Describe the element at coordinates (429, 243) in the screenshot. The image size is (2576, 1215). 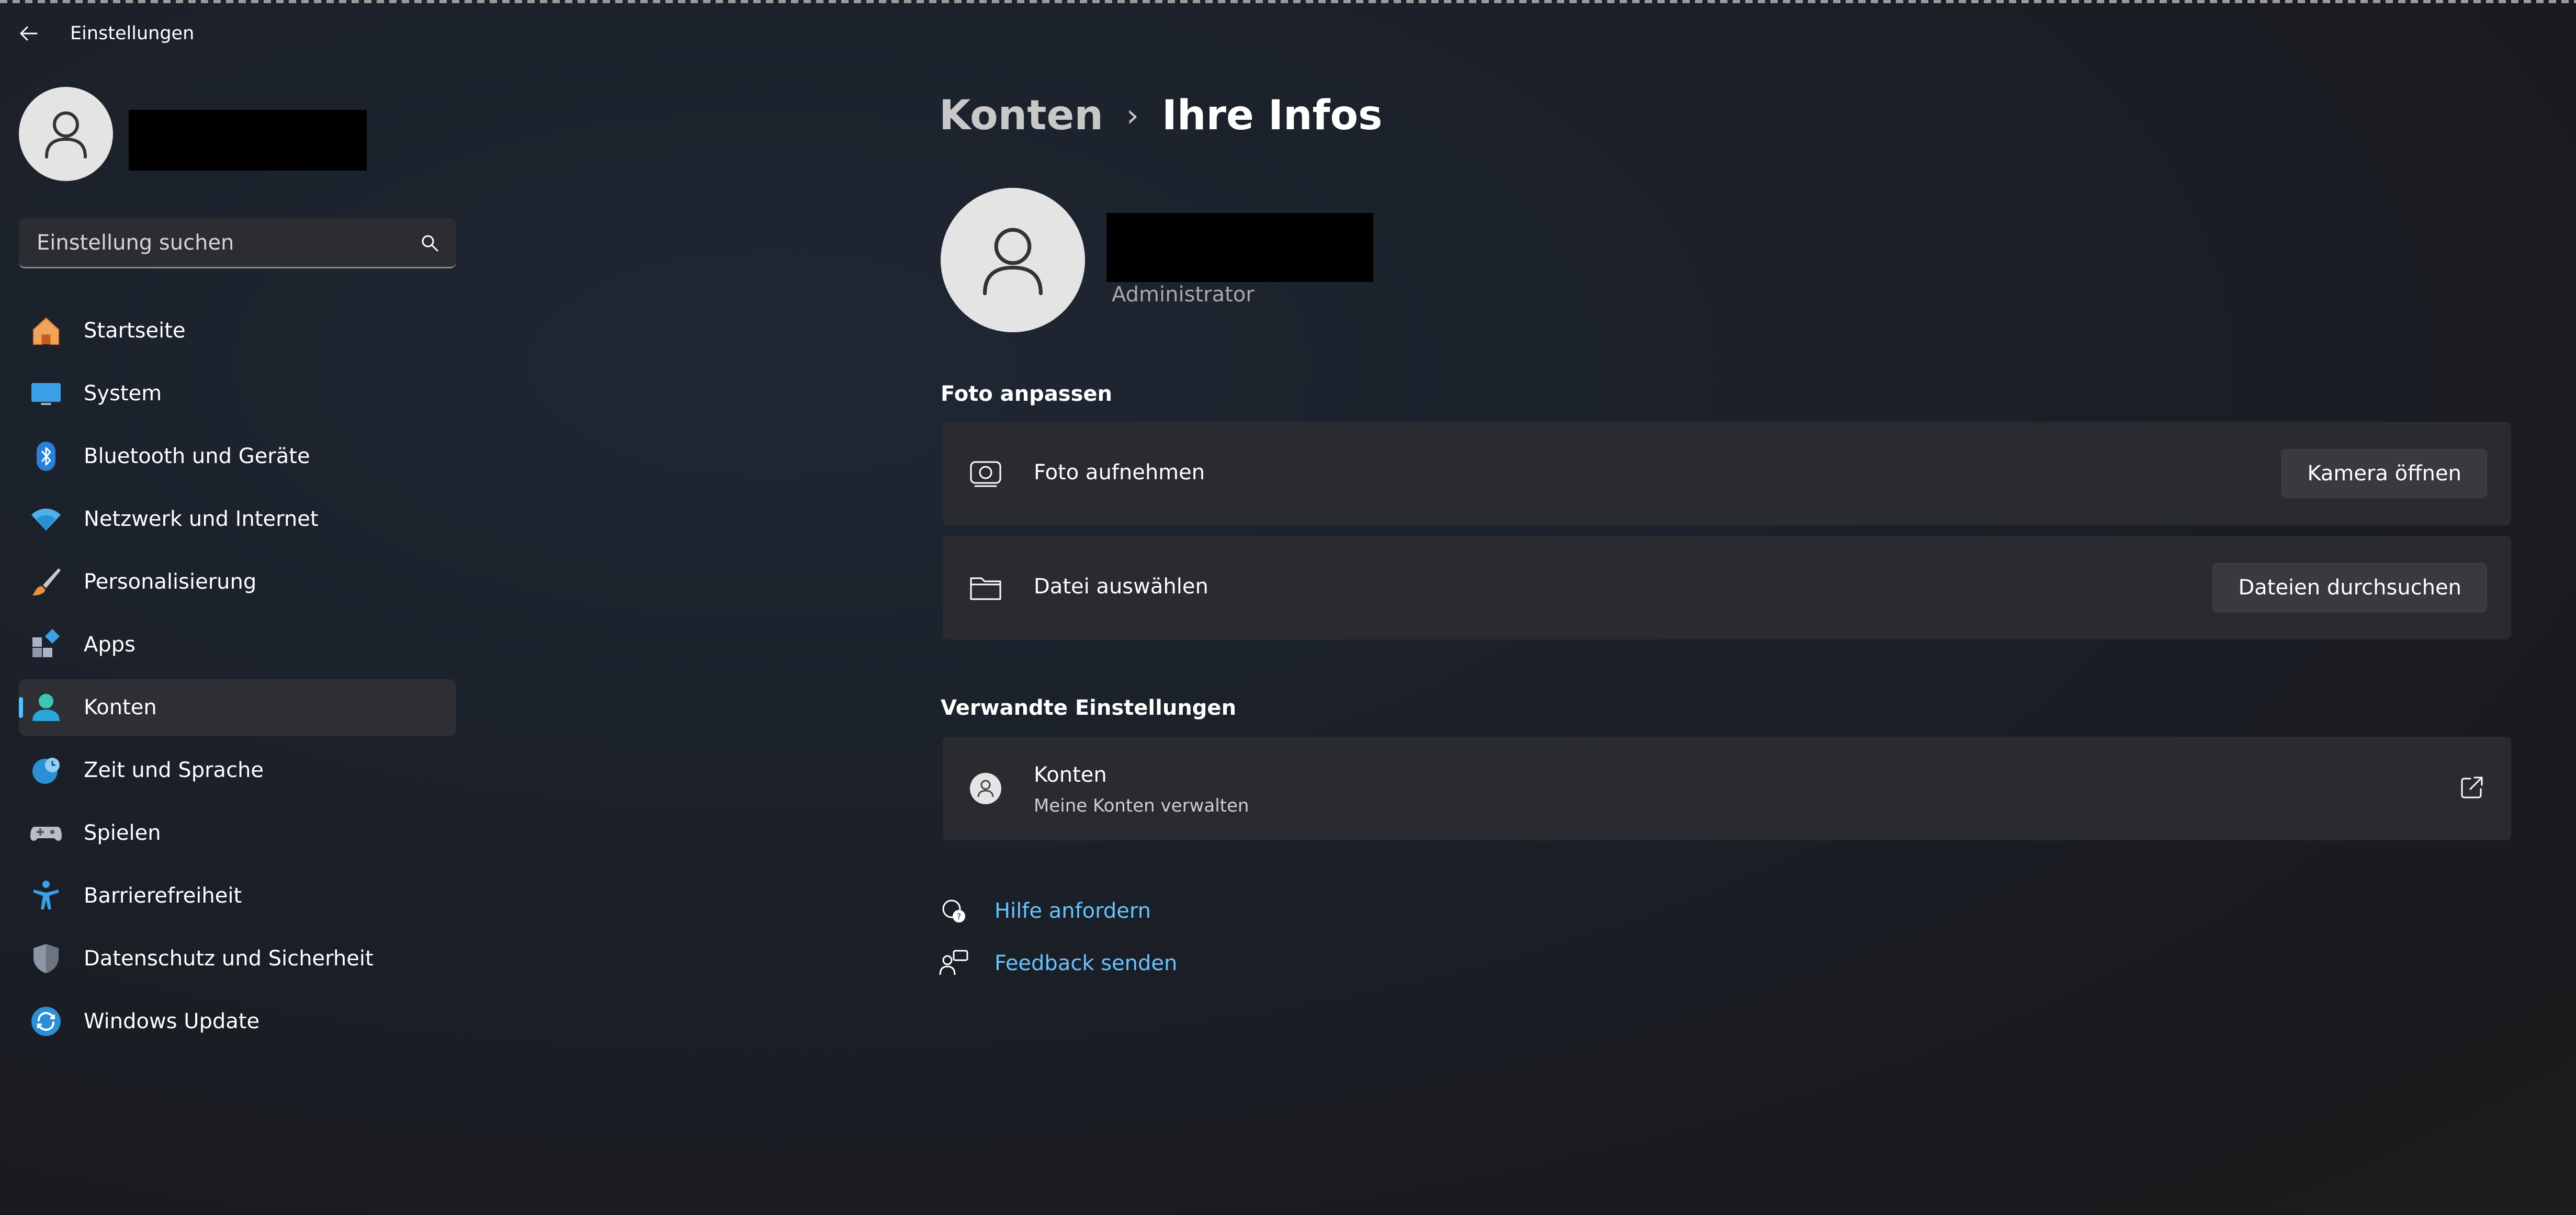
I see `search-icon` at that location.